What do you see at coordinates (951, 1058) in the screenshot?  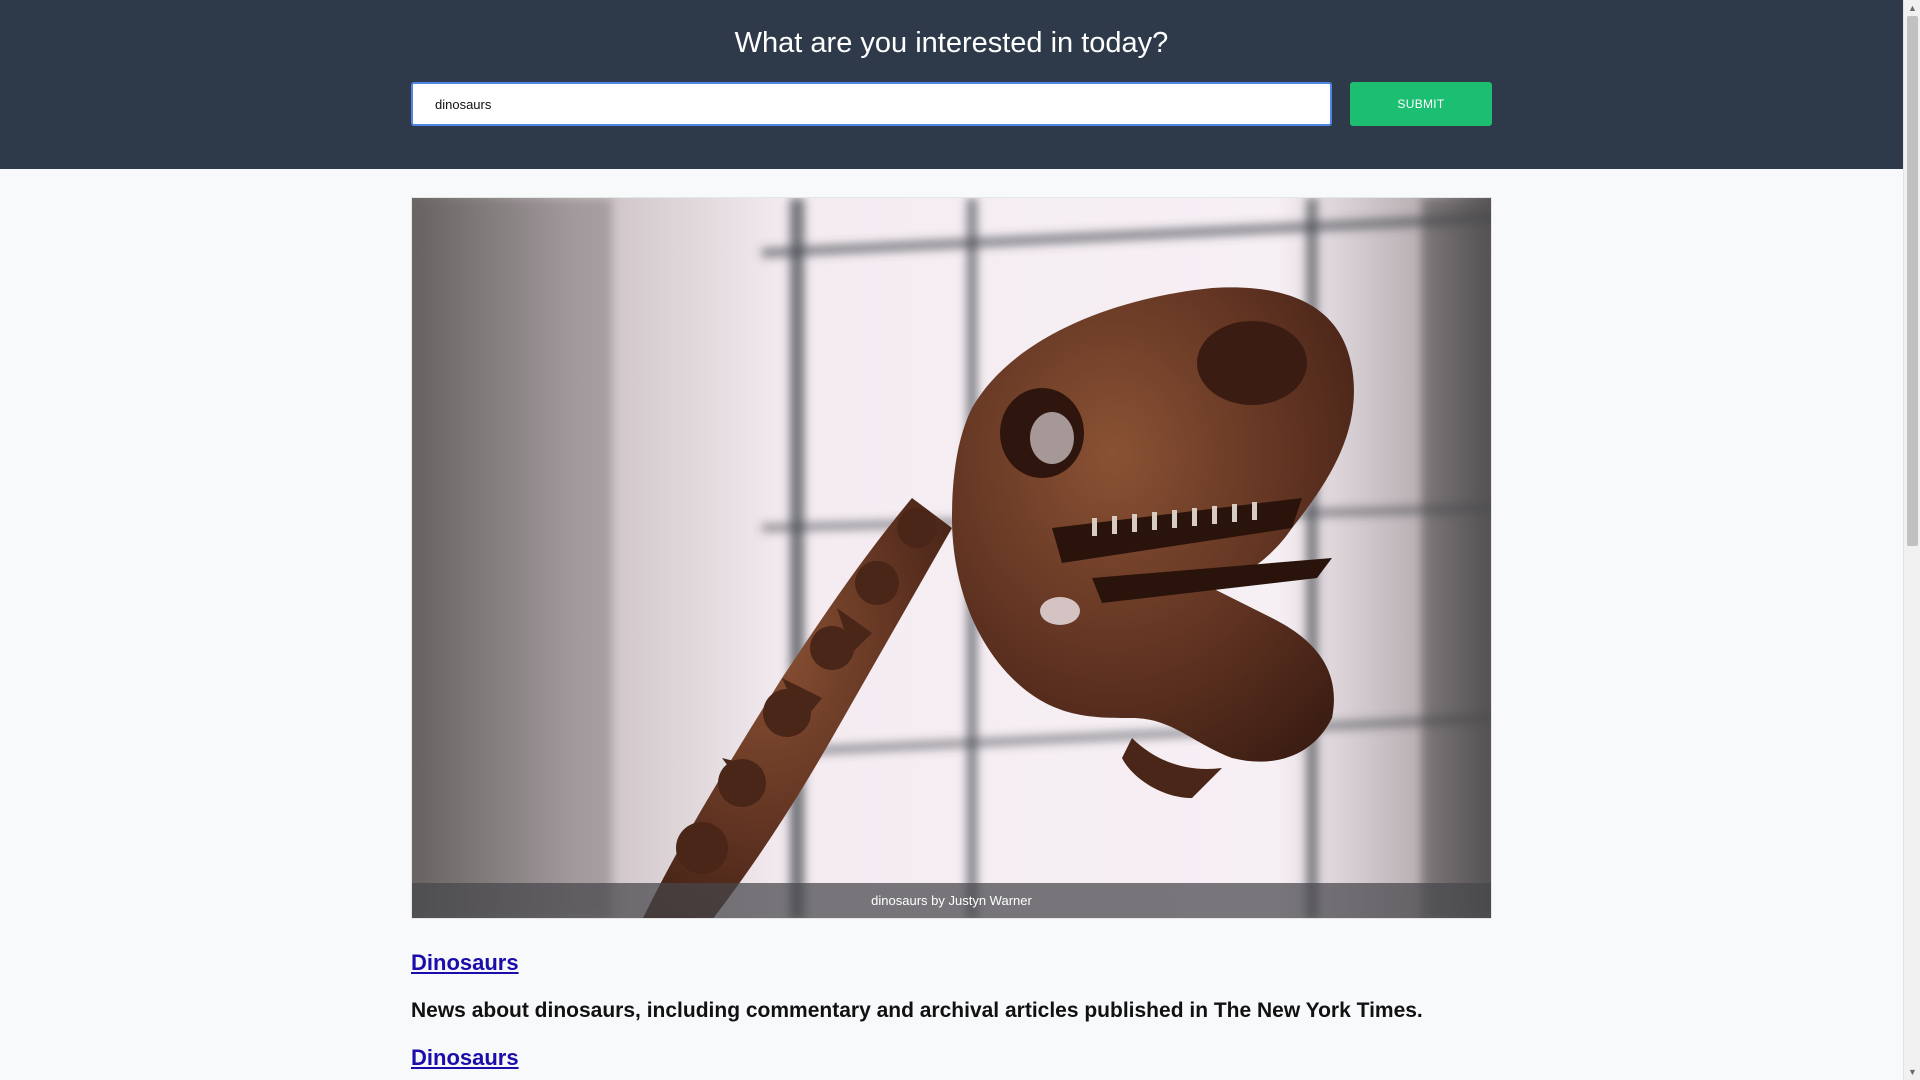 I see `result-link-dinosaurs-2: Dinosaurs` at bounding box center [951, 1058].